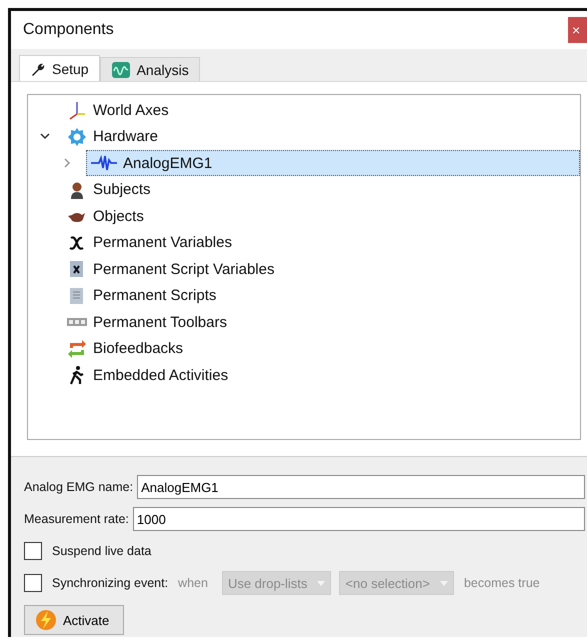 The image size is (587, 642). What do you see at coordinates (361, 487) in the screenshot?
I see `input-field: AnalogEMG1` at bounding box center [361, 487].